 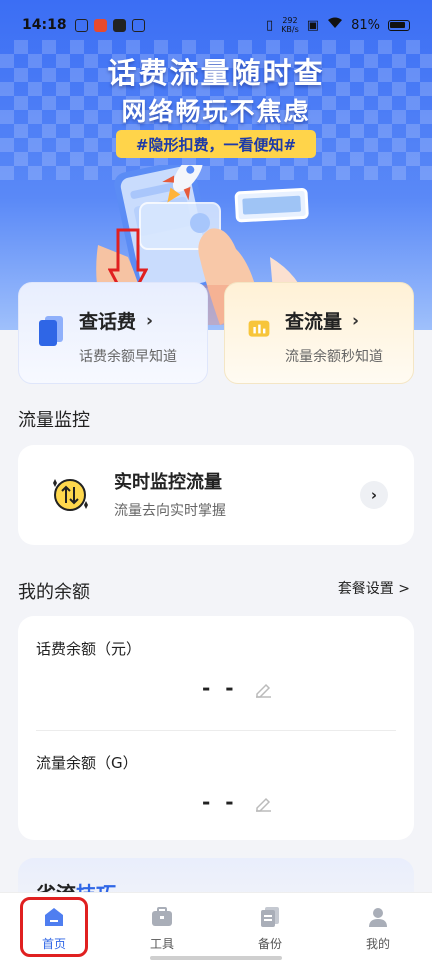 I want to click on tab-tools: 工具, so click(x=162, y=928).